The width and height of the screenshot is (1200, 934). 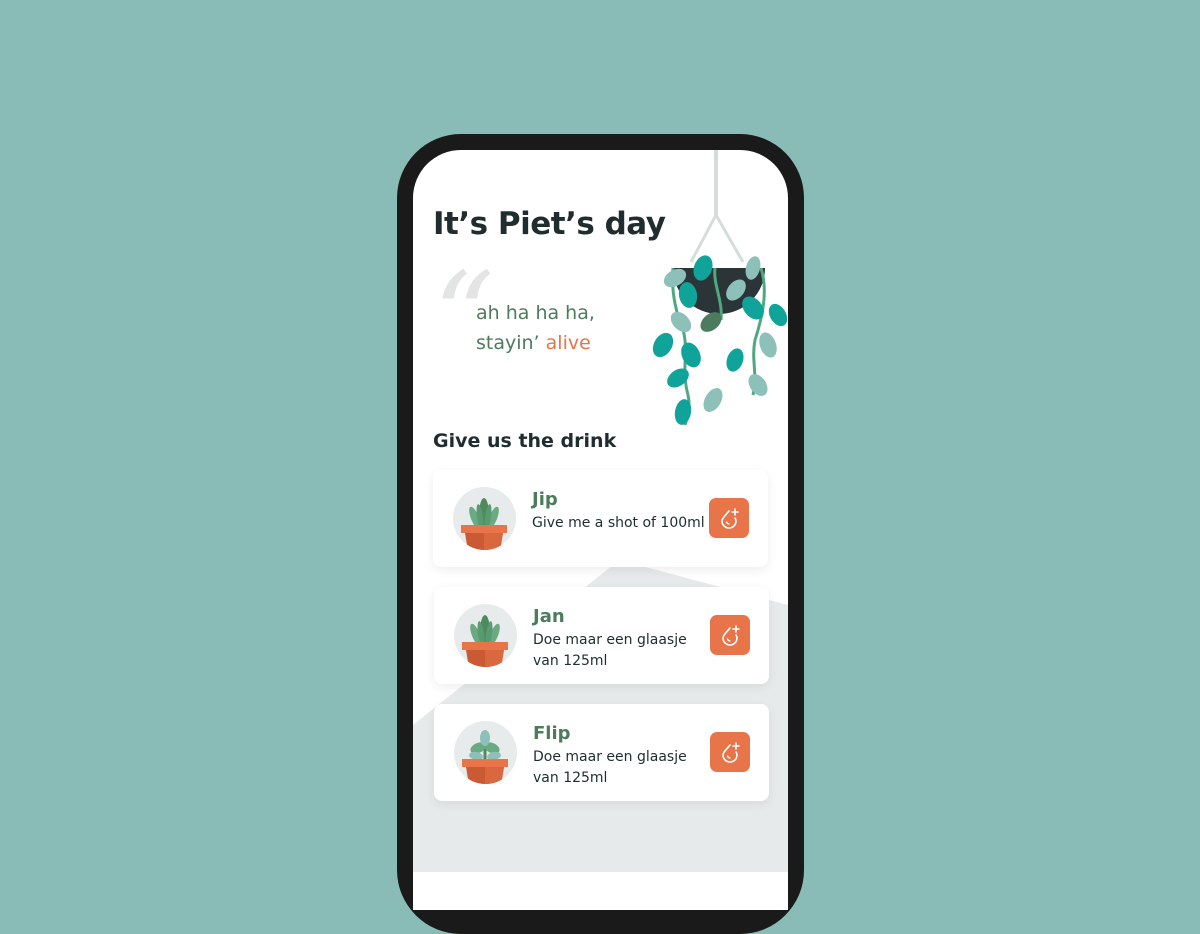 I want to click on plant-name: Flip, so click(x=552, y=733).